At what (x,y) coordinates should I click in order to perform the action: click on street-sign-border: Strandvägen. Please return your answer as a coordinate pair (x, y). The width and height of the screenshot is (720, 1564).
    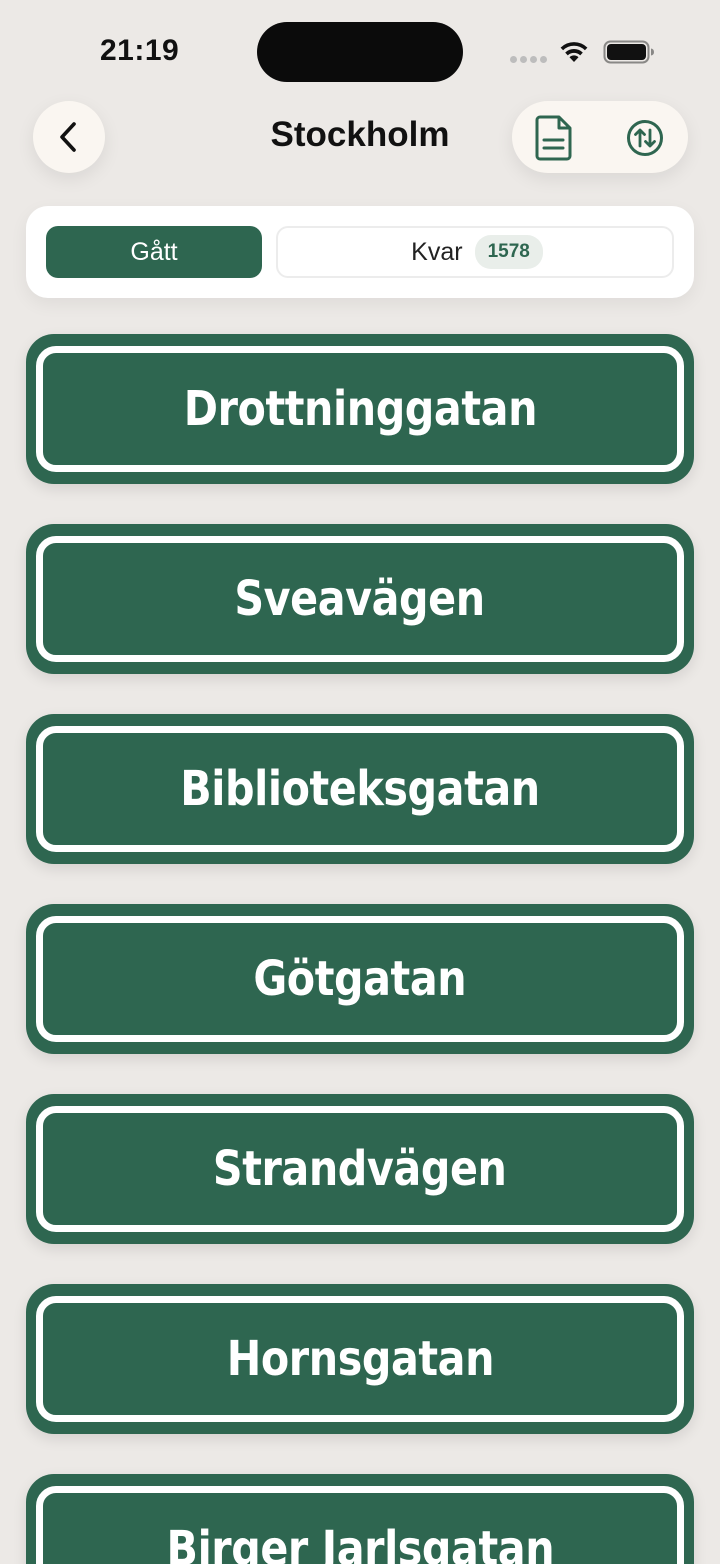
    Looking at the image, I should click on (360, 1169).